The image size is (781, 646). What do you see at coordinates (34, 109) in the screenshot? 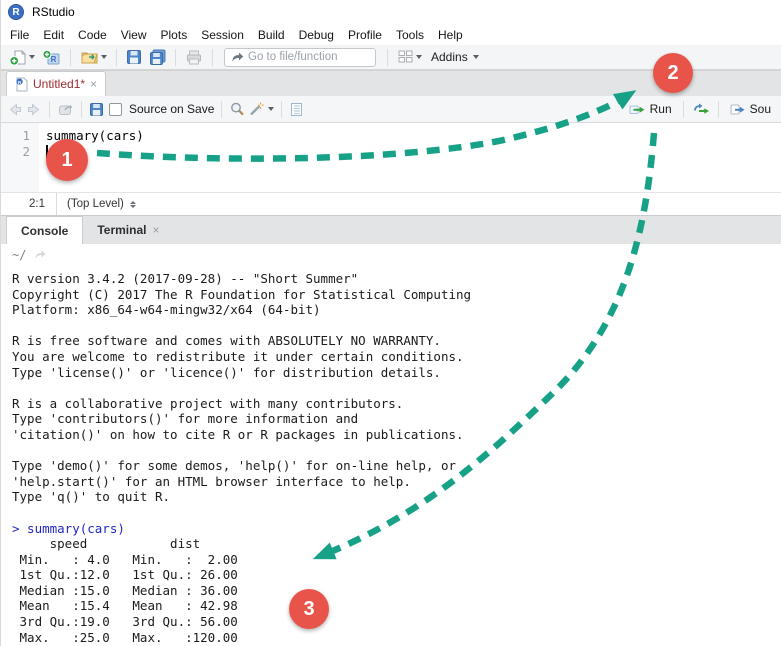
I see `forward-arrow-icon` at bounding box center [34, 109].